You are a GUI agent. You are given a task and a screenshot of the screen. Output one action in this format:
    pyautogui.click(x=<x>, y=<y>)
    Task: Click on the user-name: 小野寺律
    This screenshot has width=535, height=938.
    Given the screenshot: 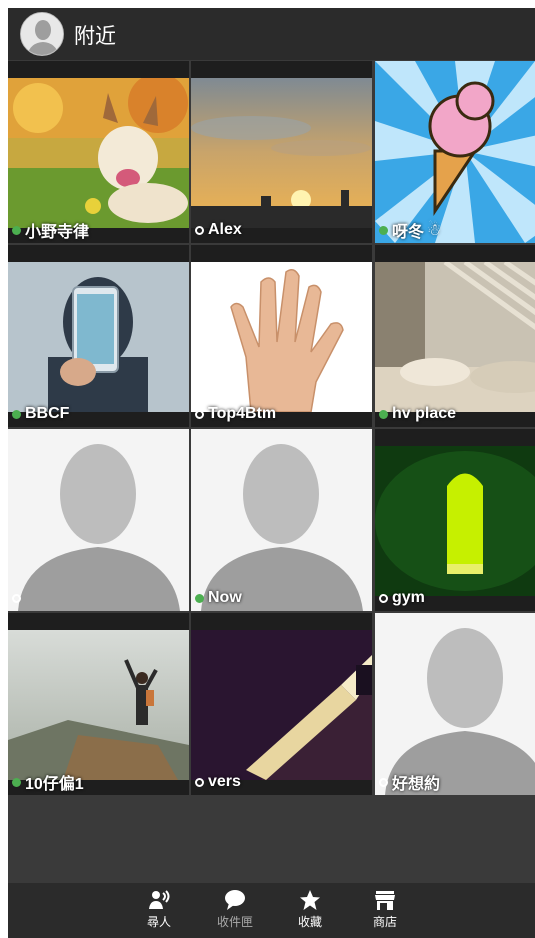 What is the action you would take?
    pyautogui.click(x=57, y=232)
    